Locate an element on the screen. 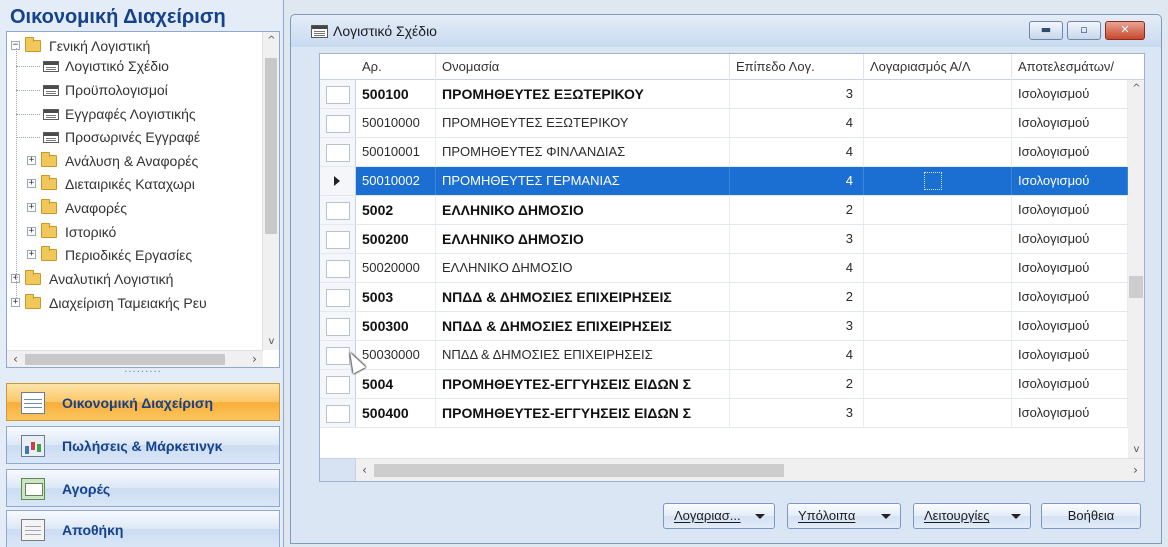 The height and width of the screenshot is (547, 1168). minimize-button: ▬ is located at coordinates (1046, 30).